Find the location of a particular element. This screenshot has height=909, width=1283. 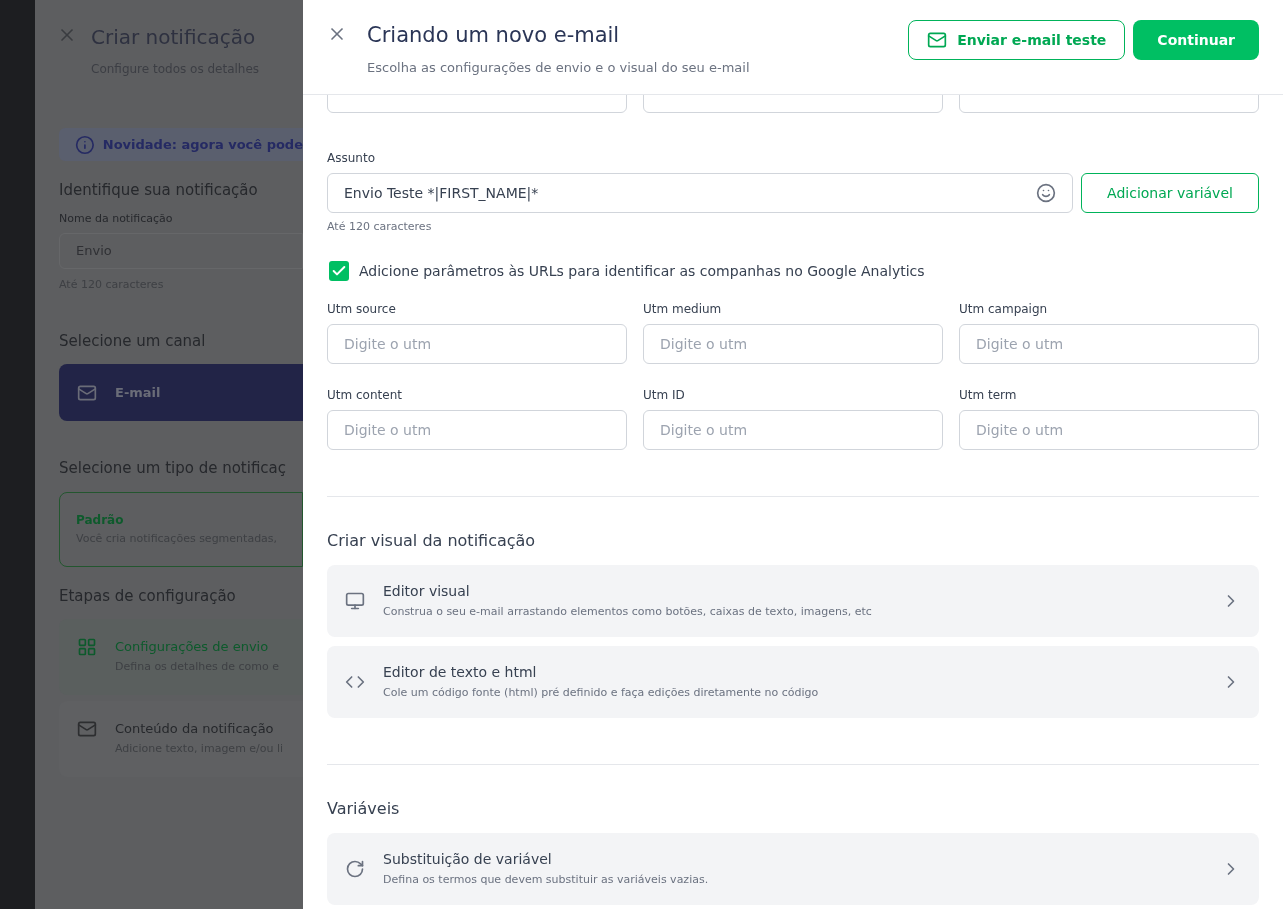

editor-option: Substituição de variável Defina os termos que devem substituir as variáveis vazias. is located at coordinates (793, 868).